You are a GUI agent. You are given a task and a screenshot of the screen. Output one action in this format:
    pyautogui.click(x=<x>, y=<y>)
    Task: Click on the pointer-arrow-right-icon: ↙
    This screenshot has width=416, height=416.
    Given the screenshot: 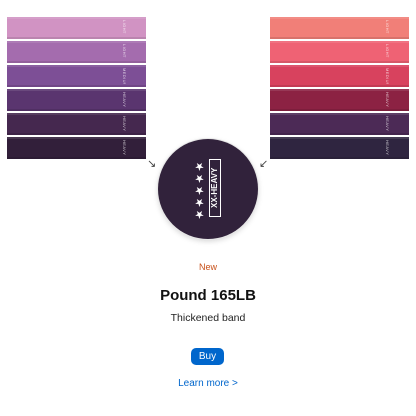 What is the action you would take?
    pyautogui.click(x=264, y=164)
    